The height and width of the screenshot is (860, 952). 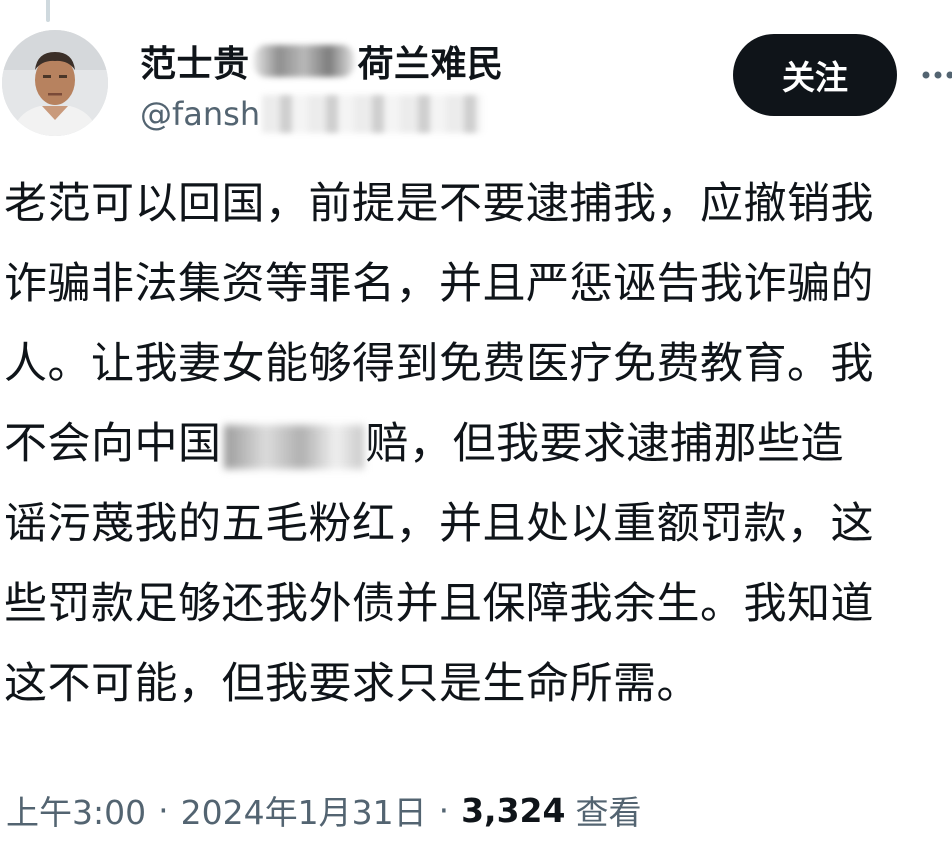 What do you see at coordinates (604, 444) in the screenshot?
I see `tweet-line-4-end: 赔，但我要求逮捕那些造` at bounding box center [604, 444].